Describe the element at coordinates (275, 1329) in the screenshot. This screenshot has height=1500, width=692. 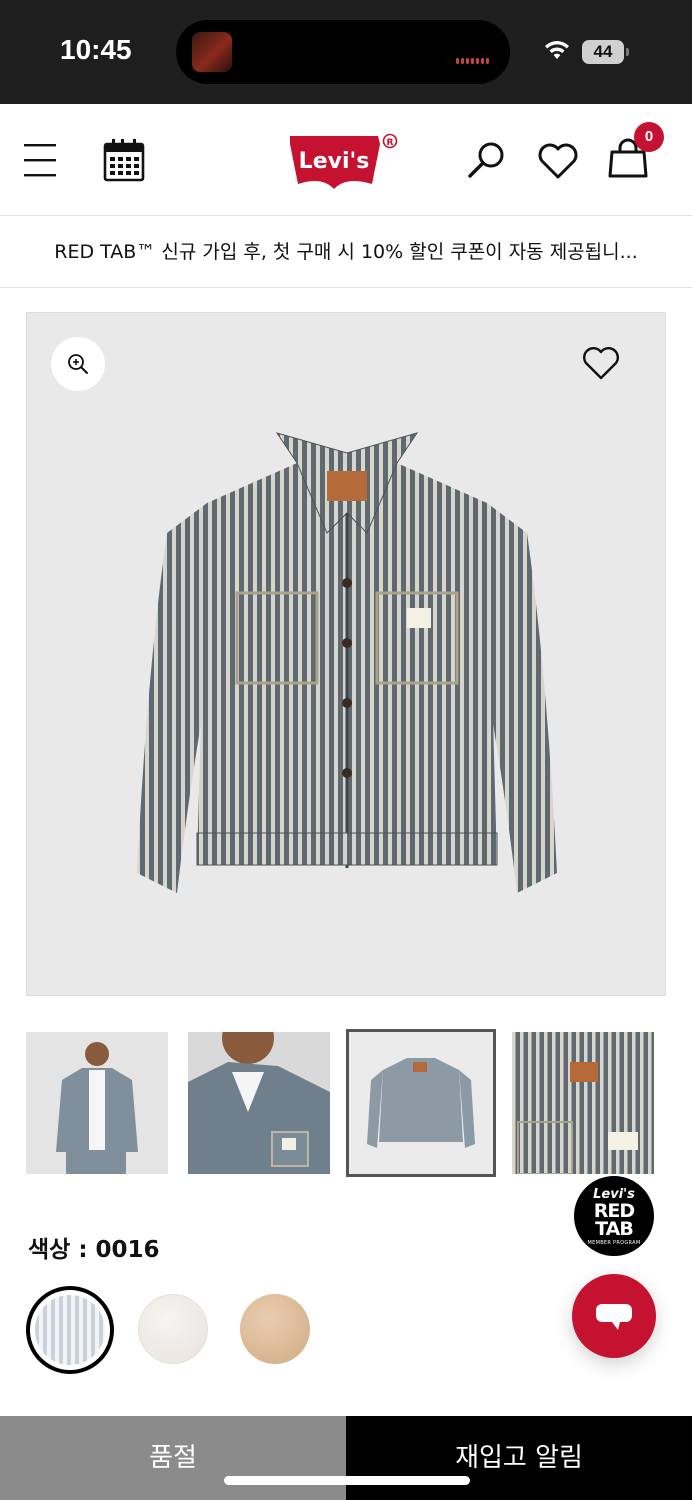
I see `swatch-tan` at that location.